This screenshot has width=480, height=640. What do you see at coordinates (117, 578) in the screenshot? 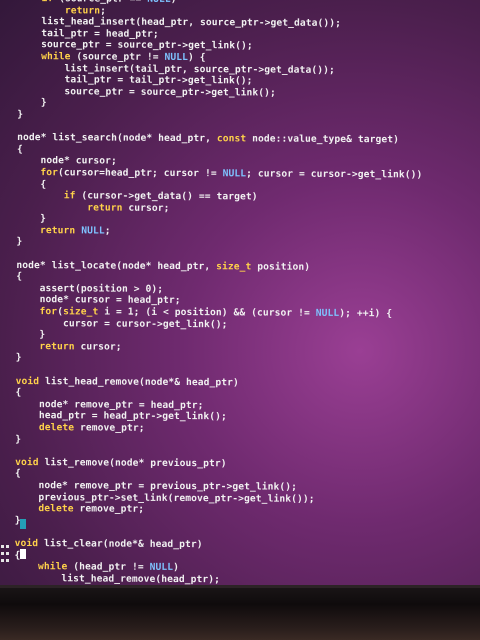
I see `code-line: list_head_remove(head_ptr);` at bounding box center [117, 578].